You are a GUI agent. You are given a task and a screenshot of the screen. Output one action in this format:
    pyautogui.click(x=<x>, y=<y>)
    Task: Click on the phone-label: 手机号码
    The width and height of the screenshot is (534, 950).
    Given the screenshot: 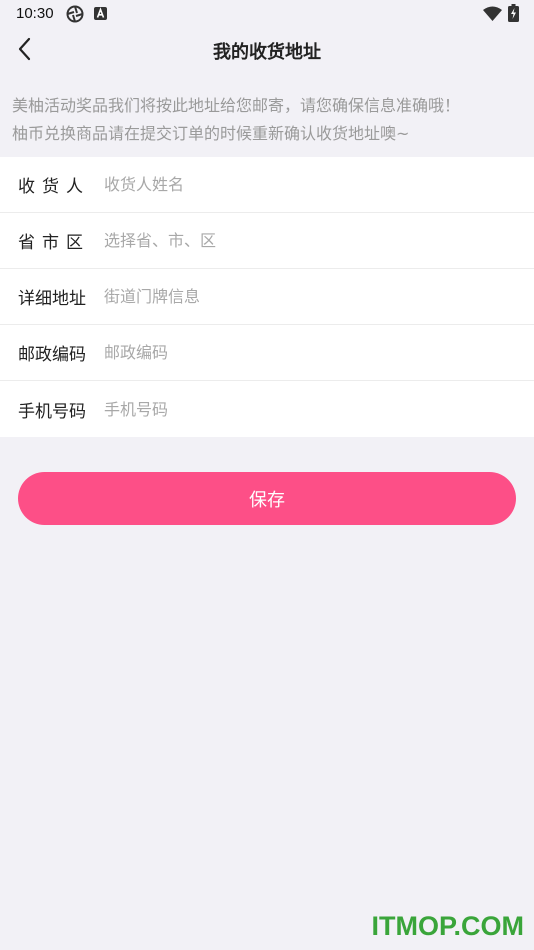 What is the action you would take?
    pyautogui.click(x=52, y=411)
    